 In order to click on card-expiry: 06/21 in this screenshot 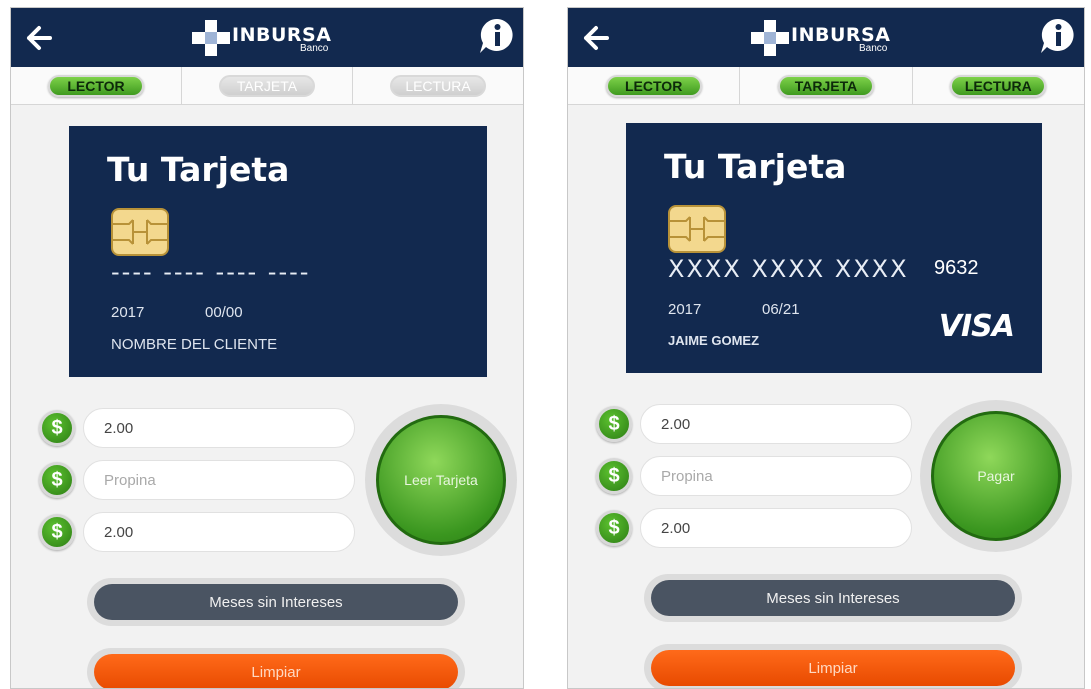, I will do `click(781, 309)`.